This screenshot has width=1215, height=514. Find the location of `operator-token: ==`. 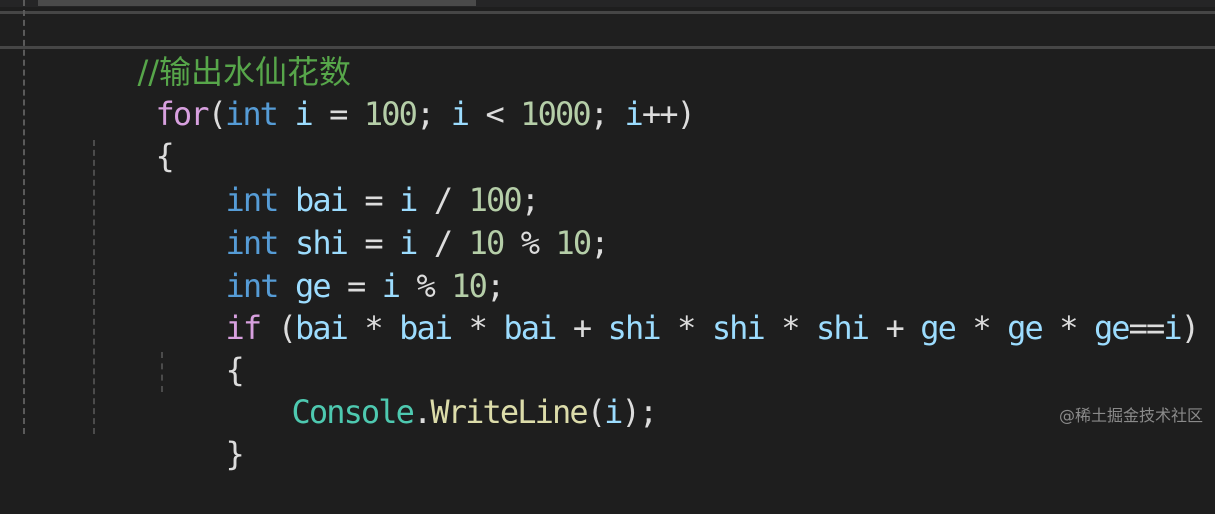

operator-token: == is located at coordinates (1147, 328).